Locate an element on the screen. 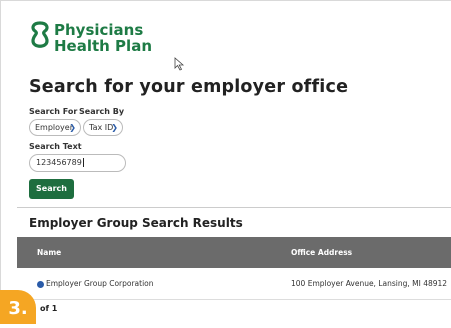 Image resolution: width=451 pixels, height=328 pixels. search-for-label: Search For is located at coordinates (53, 111).